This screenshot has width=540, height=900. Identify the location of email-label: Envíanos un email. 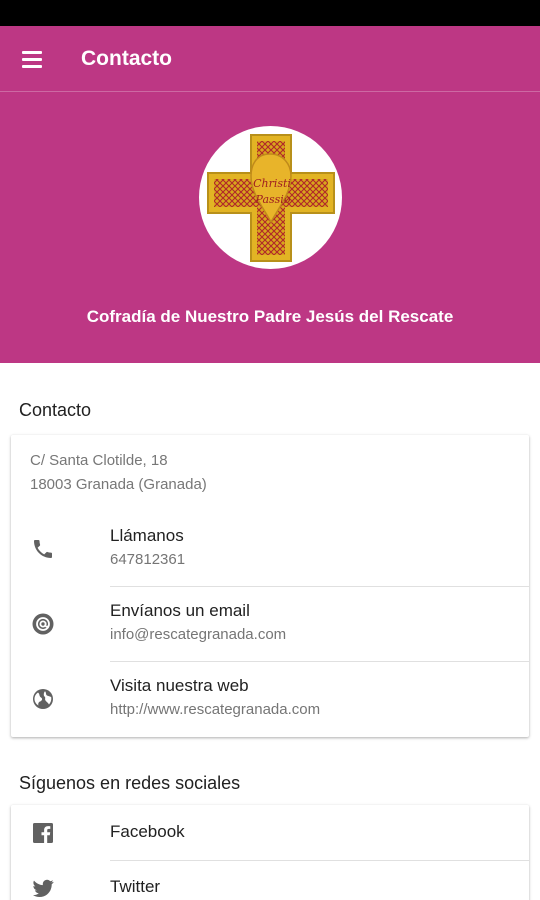
(180, 610).